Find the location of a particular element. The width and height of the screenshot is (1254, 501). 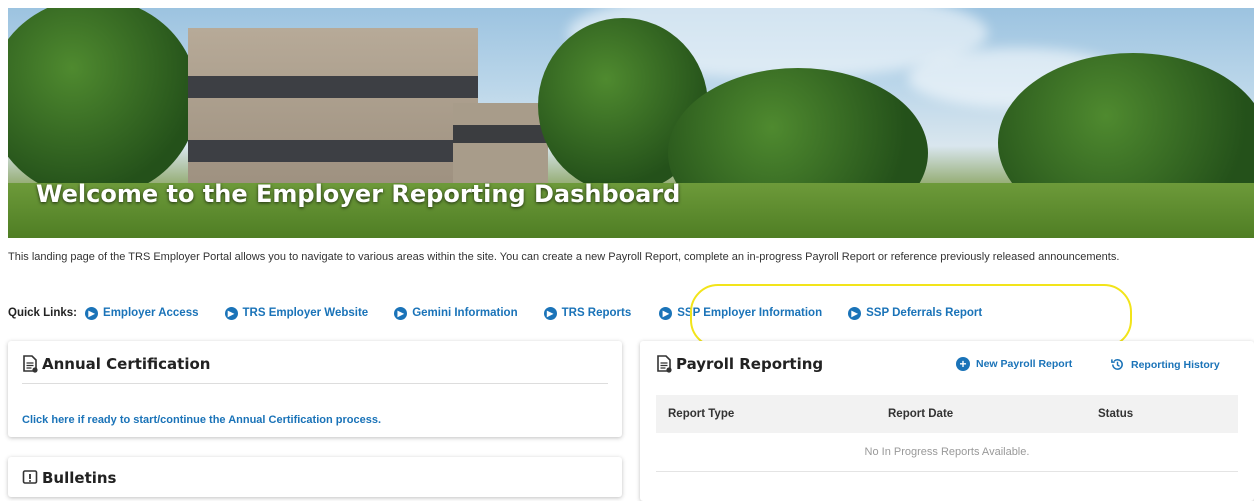

card-header: Annual Certification is located at coordinates (315, 369).